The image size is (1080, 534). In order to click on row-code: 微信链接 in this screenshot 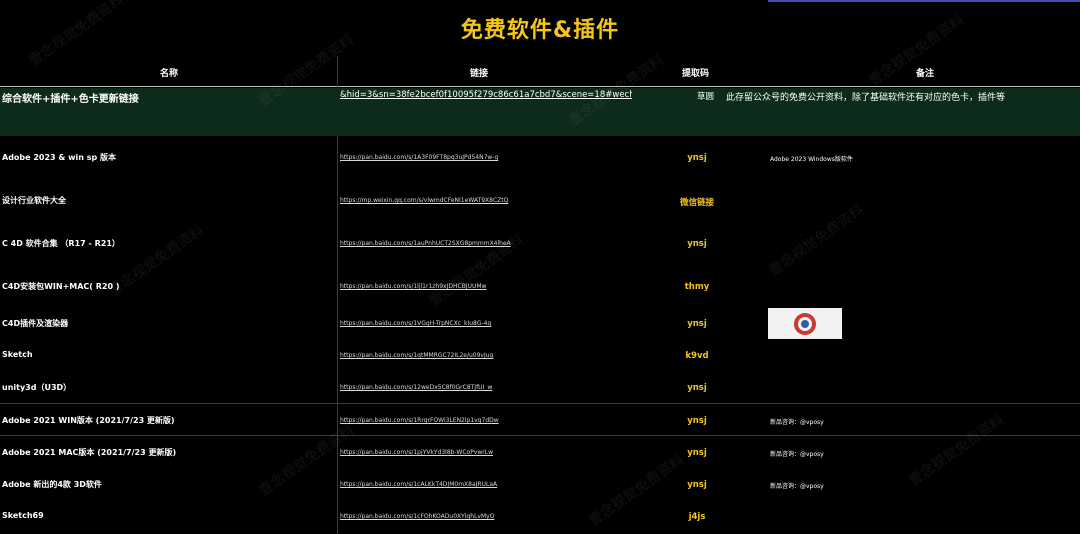, I will do `click(696, 203)`.